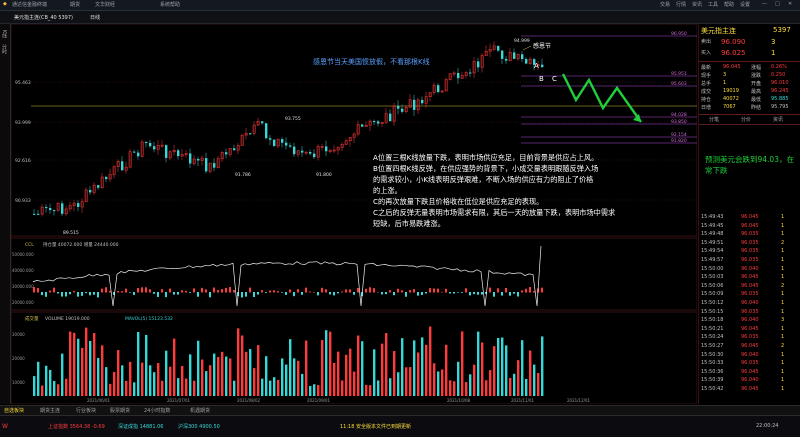 Image resolution: width=800 pixels, height=437 pixels. Describe the element at coordinates (32, 318) in the screenshot. I see `volume-name: 成交量` at that location.